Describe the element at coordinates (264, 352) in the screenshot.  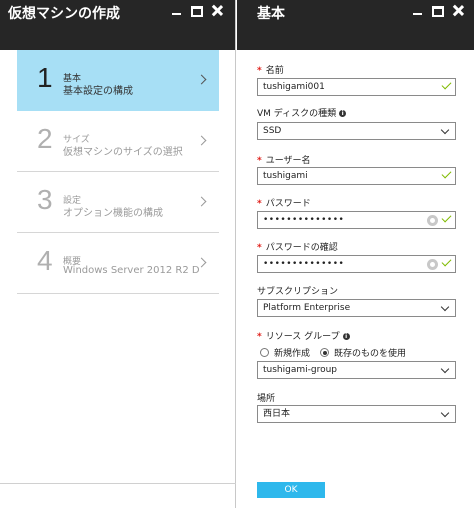
I see `radio-new` at that location.